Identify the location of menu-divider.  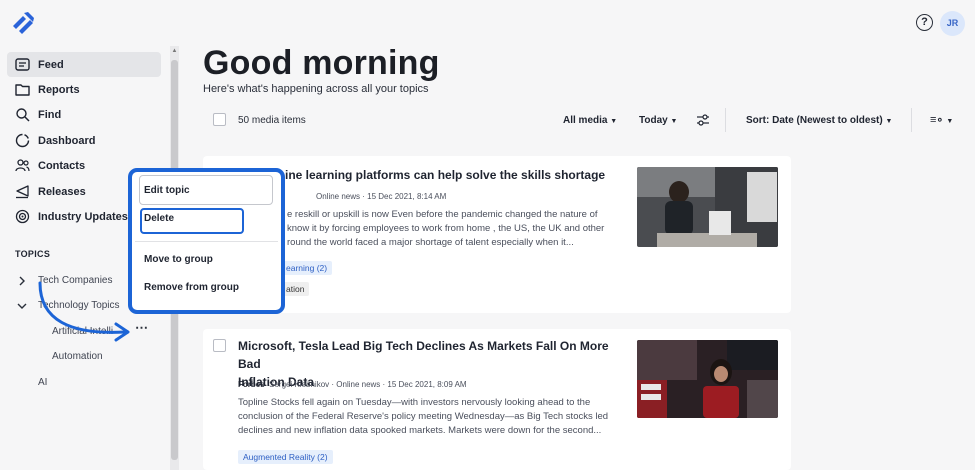
(206, 241).